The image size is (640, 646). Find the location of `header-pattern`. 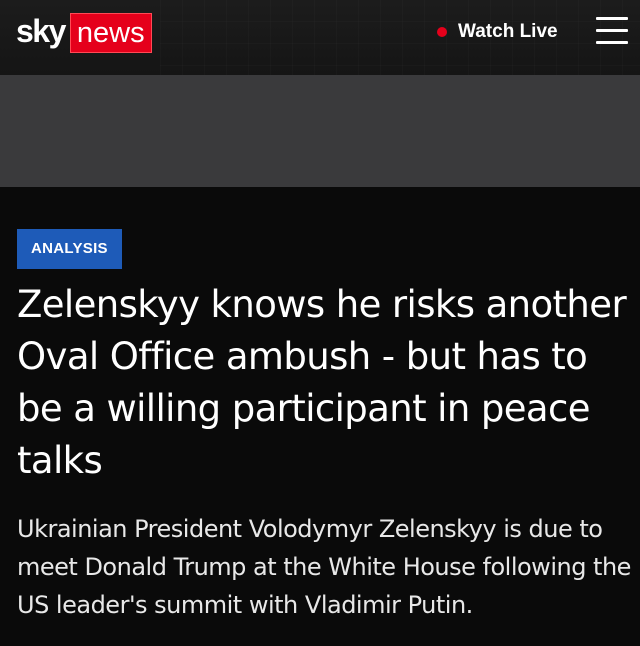

header-pattern is located at coordinates (400, 37).